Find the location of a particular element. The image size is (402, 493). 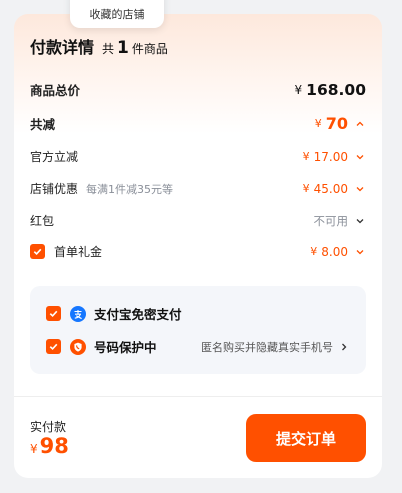

option-number-protection: 号码保护中 匿名购买并隐藏真实手机号 is located at coordinates (198, 346).